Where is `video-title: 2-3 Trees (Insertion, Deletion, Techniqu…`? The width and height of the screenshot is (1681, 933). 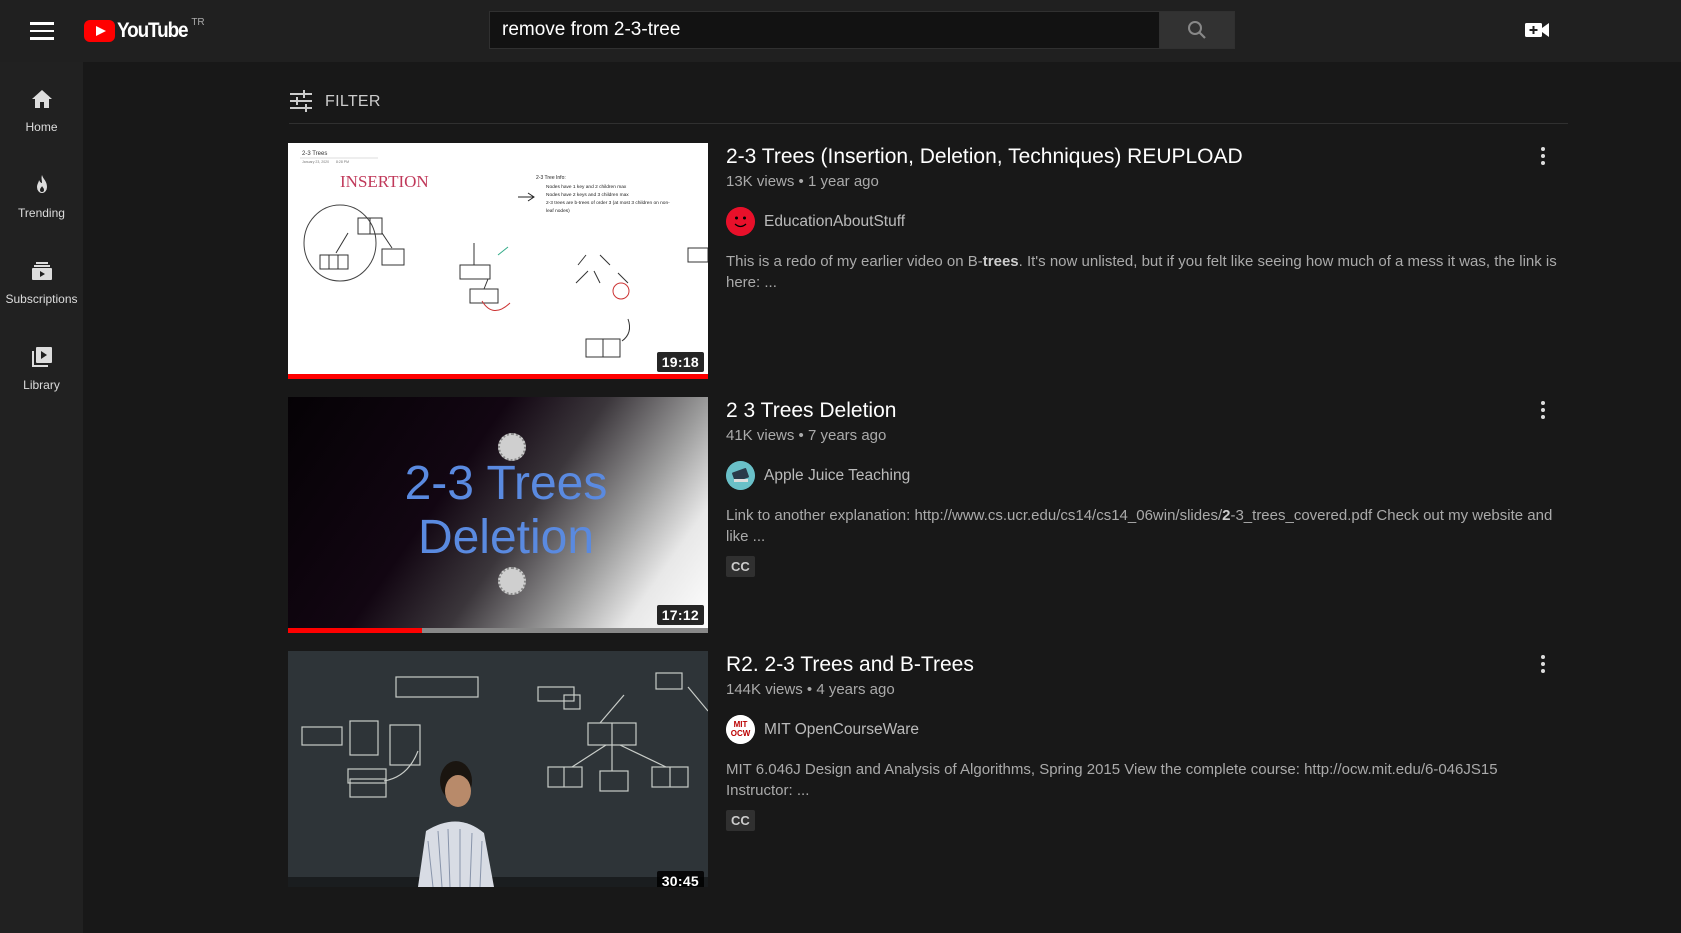
video-title: 2-3 Trees (Insertion, Deletion, Techniqu… is located at coordinates (984, 157).